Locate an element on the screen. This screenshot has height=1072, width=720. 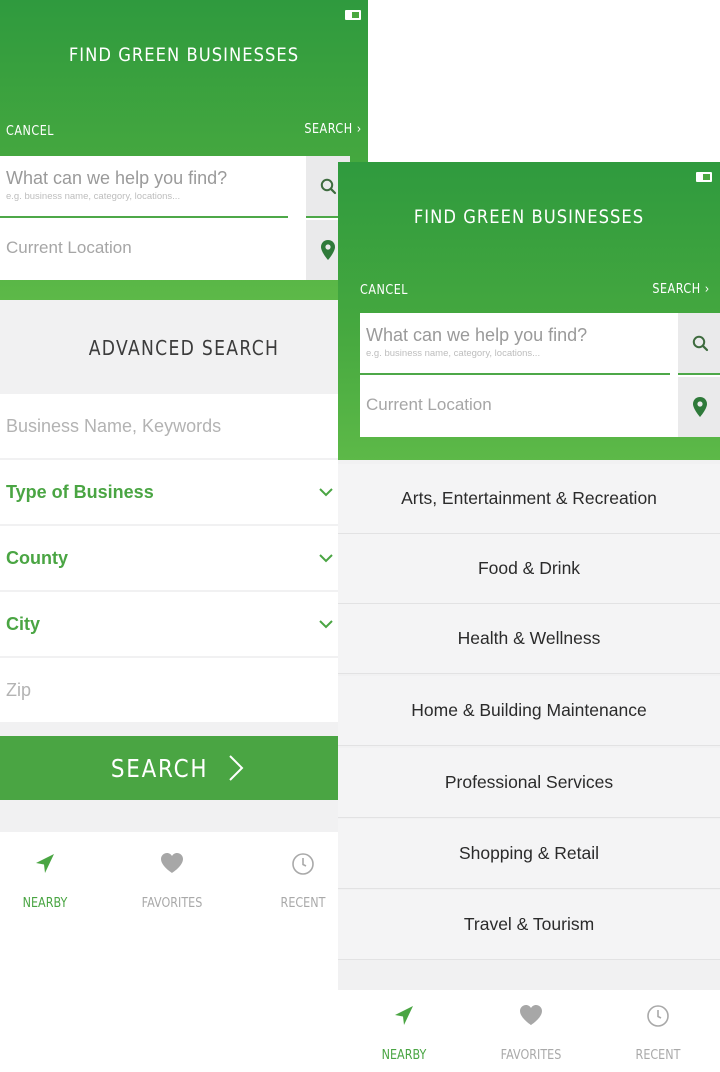
keywords-input: Business Name, Keywords is located at coordinates (174, 426).